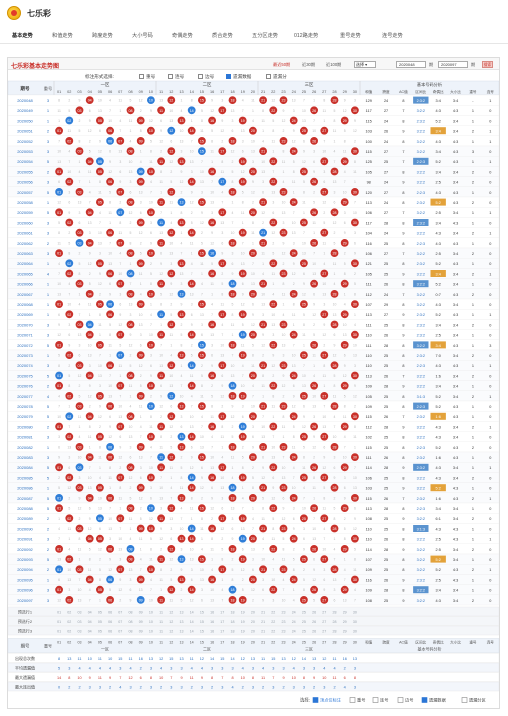 This screenshot has height=716, width=508. Describe the element at coordinates (386, 101) in the screenshot. I see `stat-cell: 24` at that location.